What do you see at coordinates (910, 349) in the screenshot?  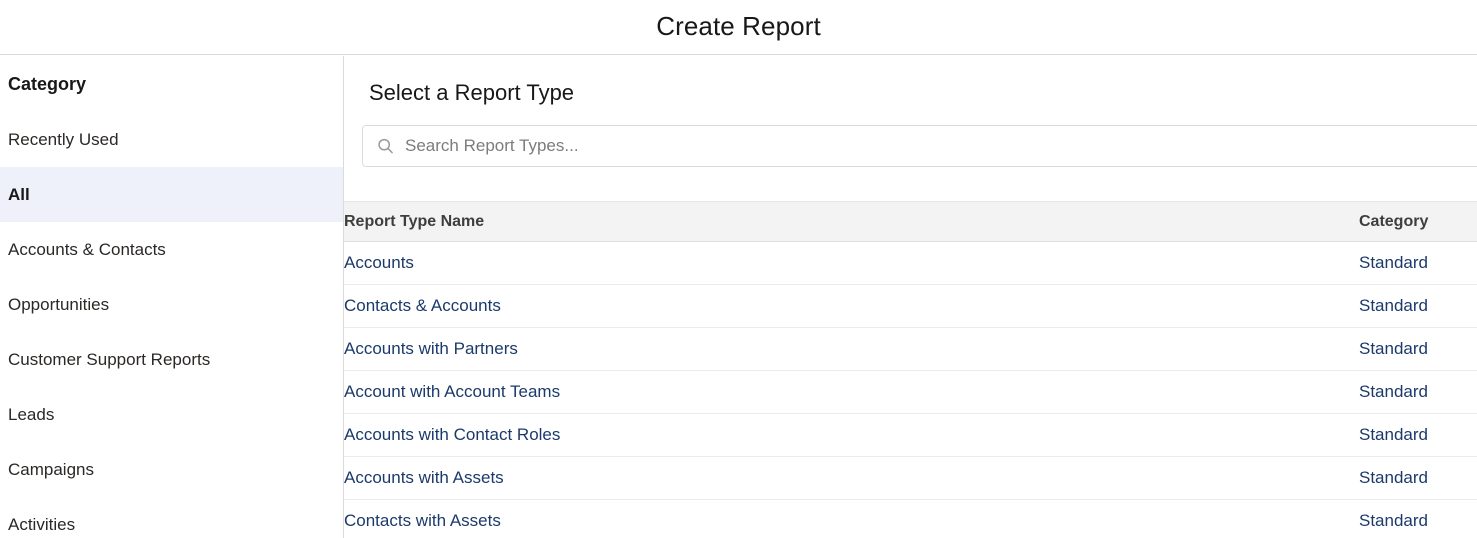 I see `table-row: Accounts with Partners Standard` at bounding box center [910, 349].